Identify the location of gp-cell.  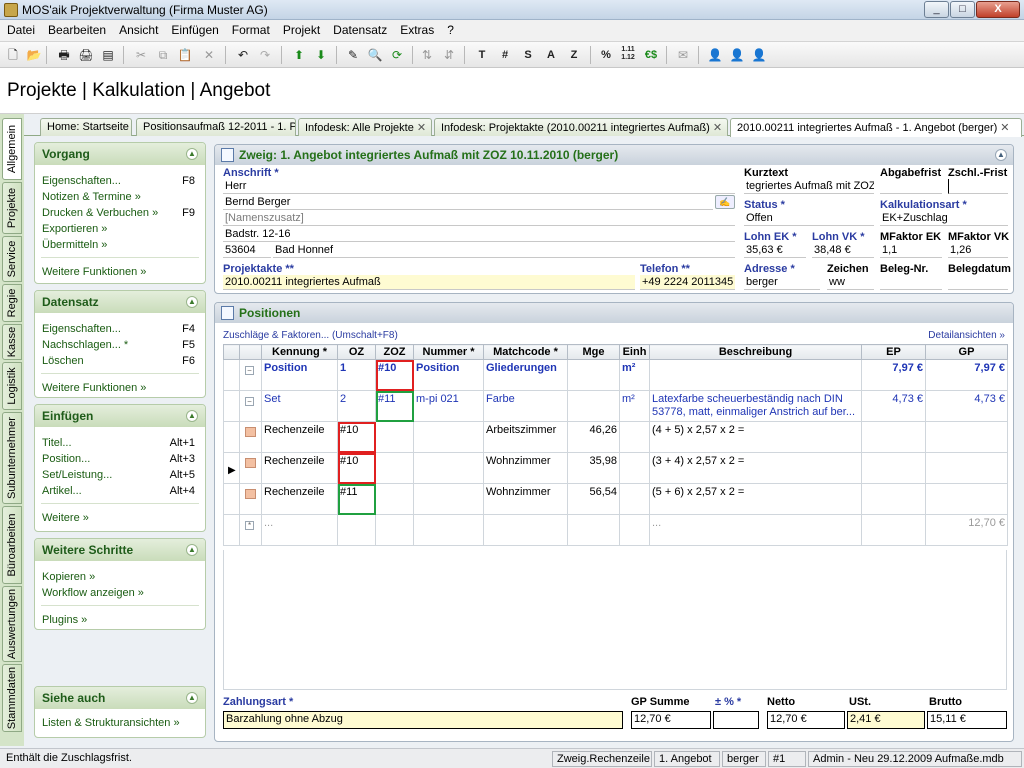
(966, 437).